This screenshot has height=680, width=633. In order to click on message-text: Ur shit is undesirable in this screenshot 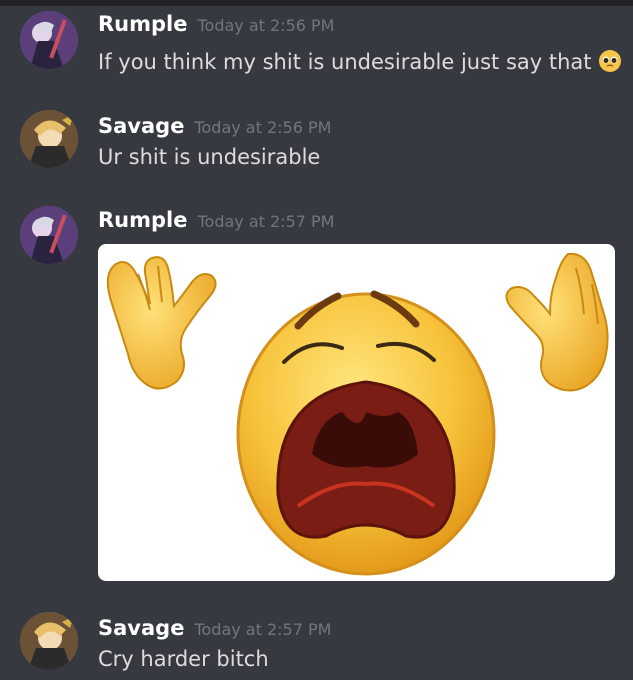, I will do `click(209, 157)`.